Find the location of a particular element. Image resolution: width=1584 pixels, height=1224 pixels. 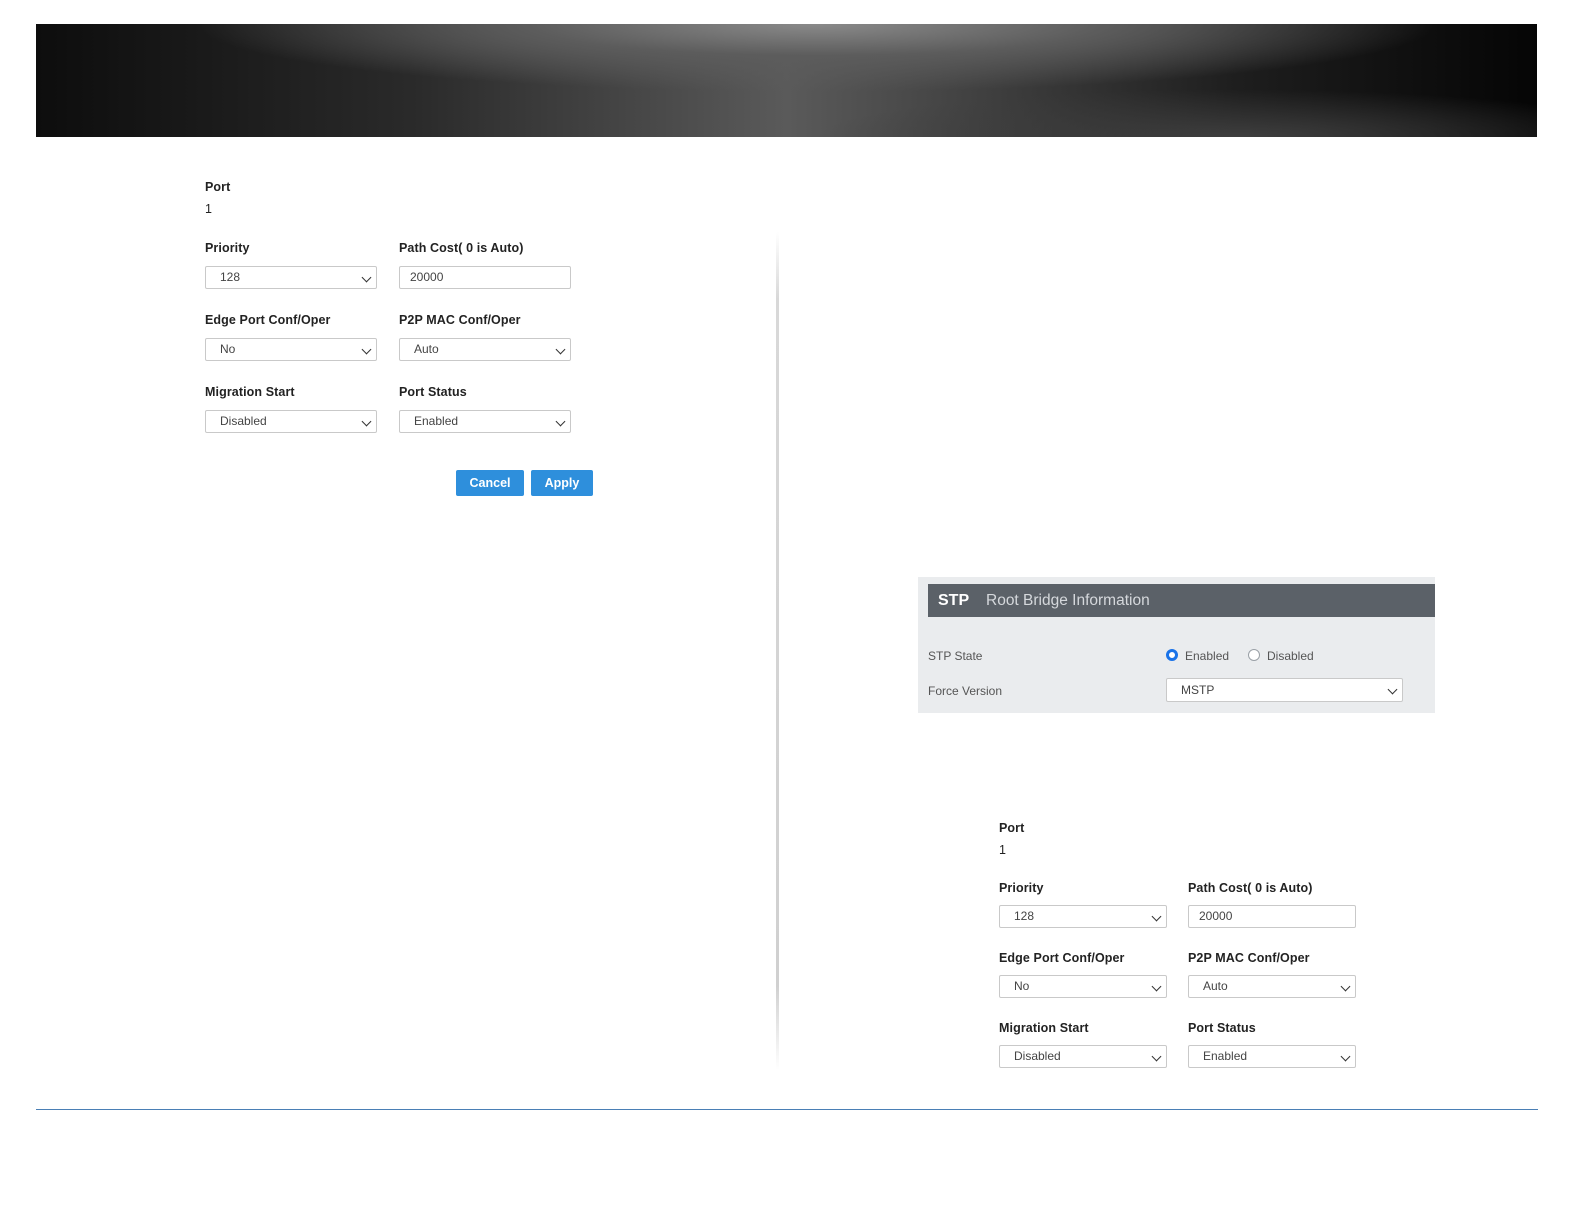

force-version-select-value: MSTP is located at coordinates (1198, 690).